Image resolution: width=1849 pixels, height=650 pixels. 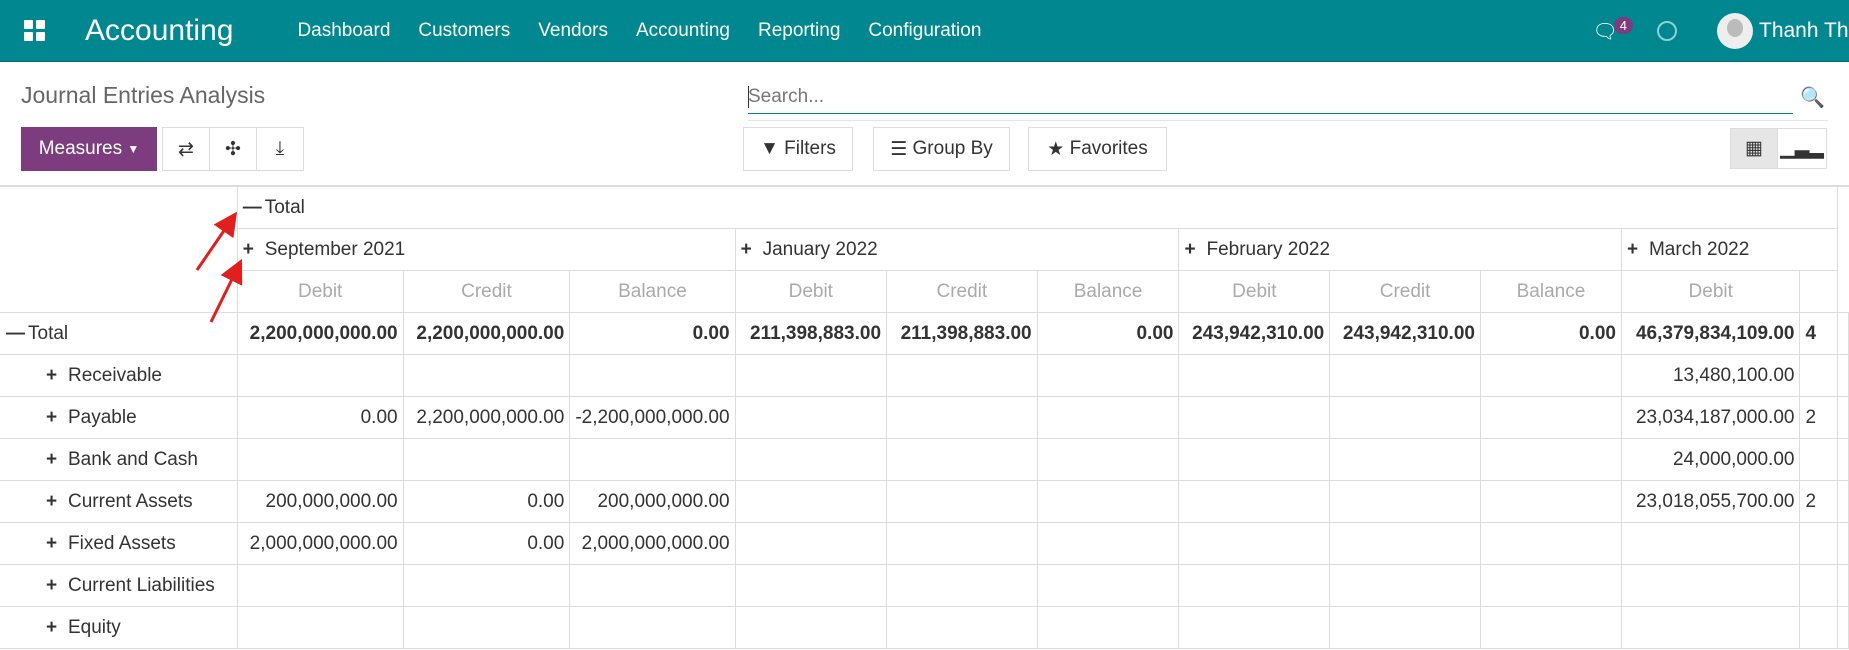 I want to click on favorites-button: ★ Favorites, so click(x=1097, y=149).